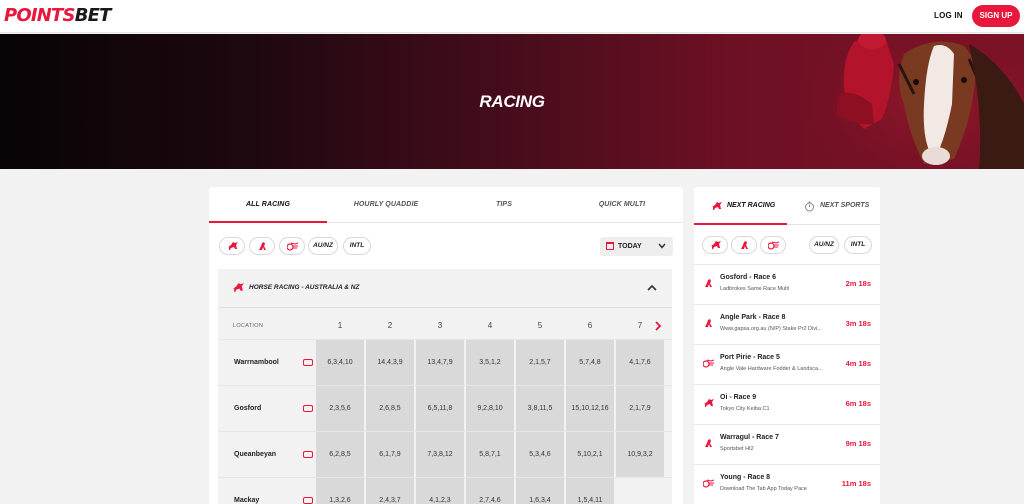  What do you see at coordinates (856, 483) in the screenshot?
I see `race-countdown: 11m 18s` at bounding box center [856, 483].